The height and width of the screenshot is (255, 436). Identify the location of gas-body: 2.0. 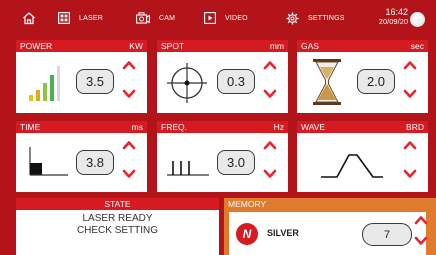
(362, 82).